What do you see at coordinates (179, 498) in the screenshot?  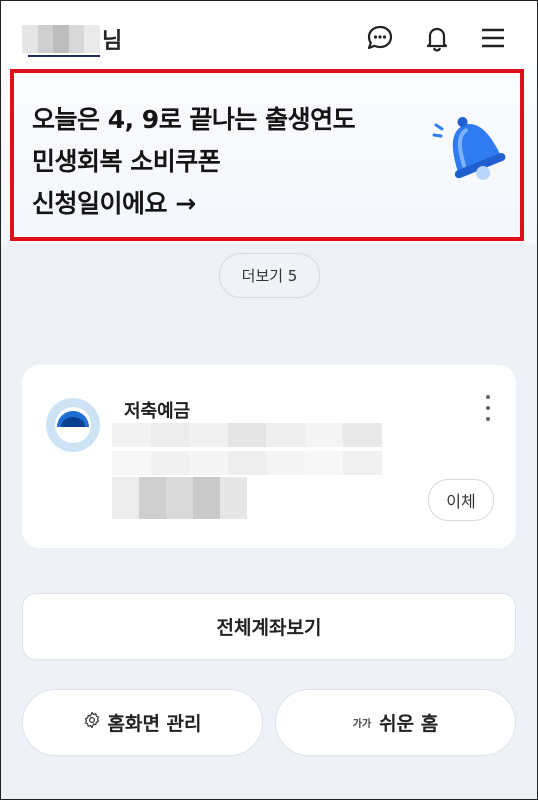 I see `redacted-balance` at bounding box center [179, 498].